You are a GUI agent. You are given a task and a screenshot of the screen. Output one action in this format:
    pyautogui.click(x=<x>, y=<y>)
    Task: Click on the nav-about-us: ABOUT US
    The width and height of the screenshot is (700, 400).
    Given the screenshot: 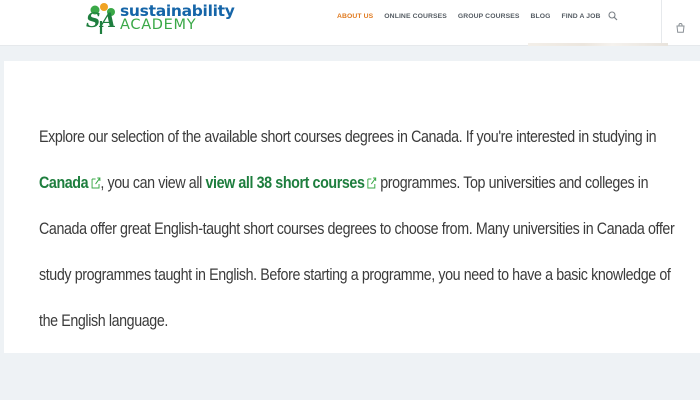 What is the action you would take?
    pyautogui.click(x=355, y=17)
    